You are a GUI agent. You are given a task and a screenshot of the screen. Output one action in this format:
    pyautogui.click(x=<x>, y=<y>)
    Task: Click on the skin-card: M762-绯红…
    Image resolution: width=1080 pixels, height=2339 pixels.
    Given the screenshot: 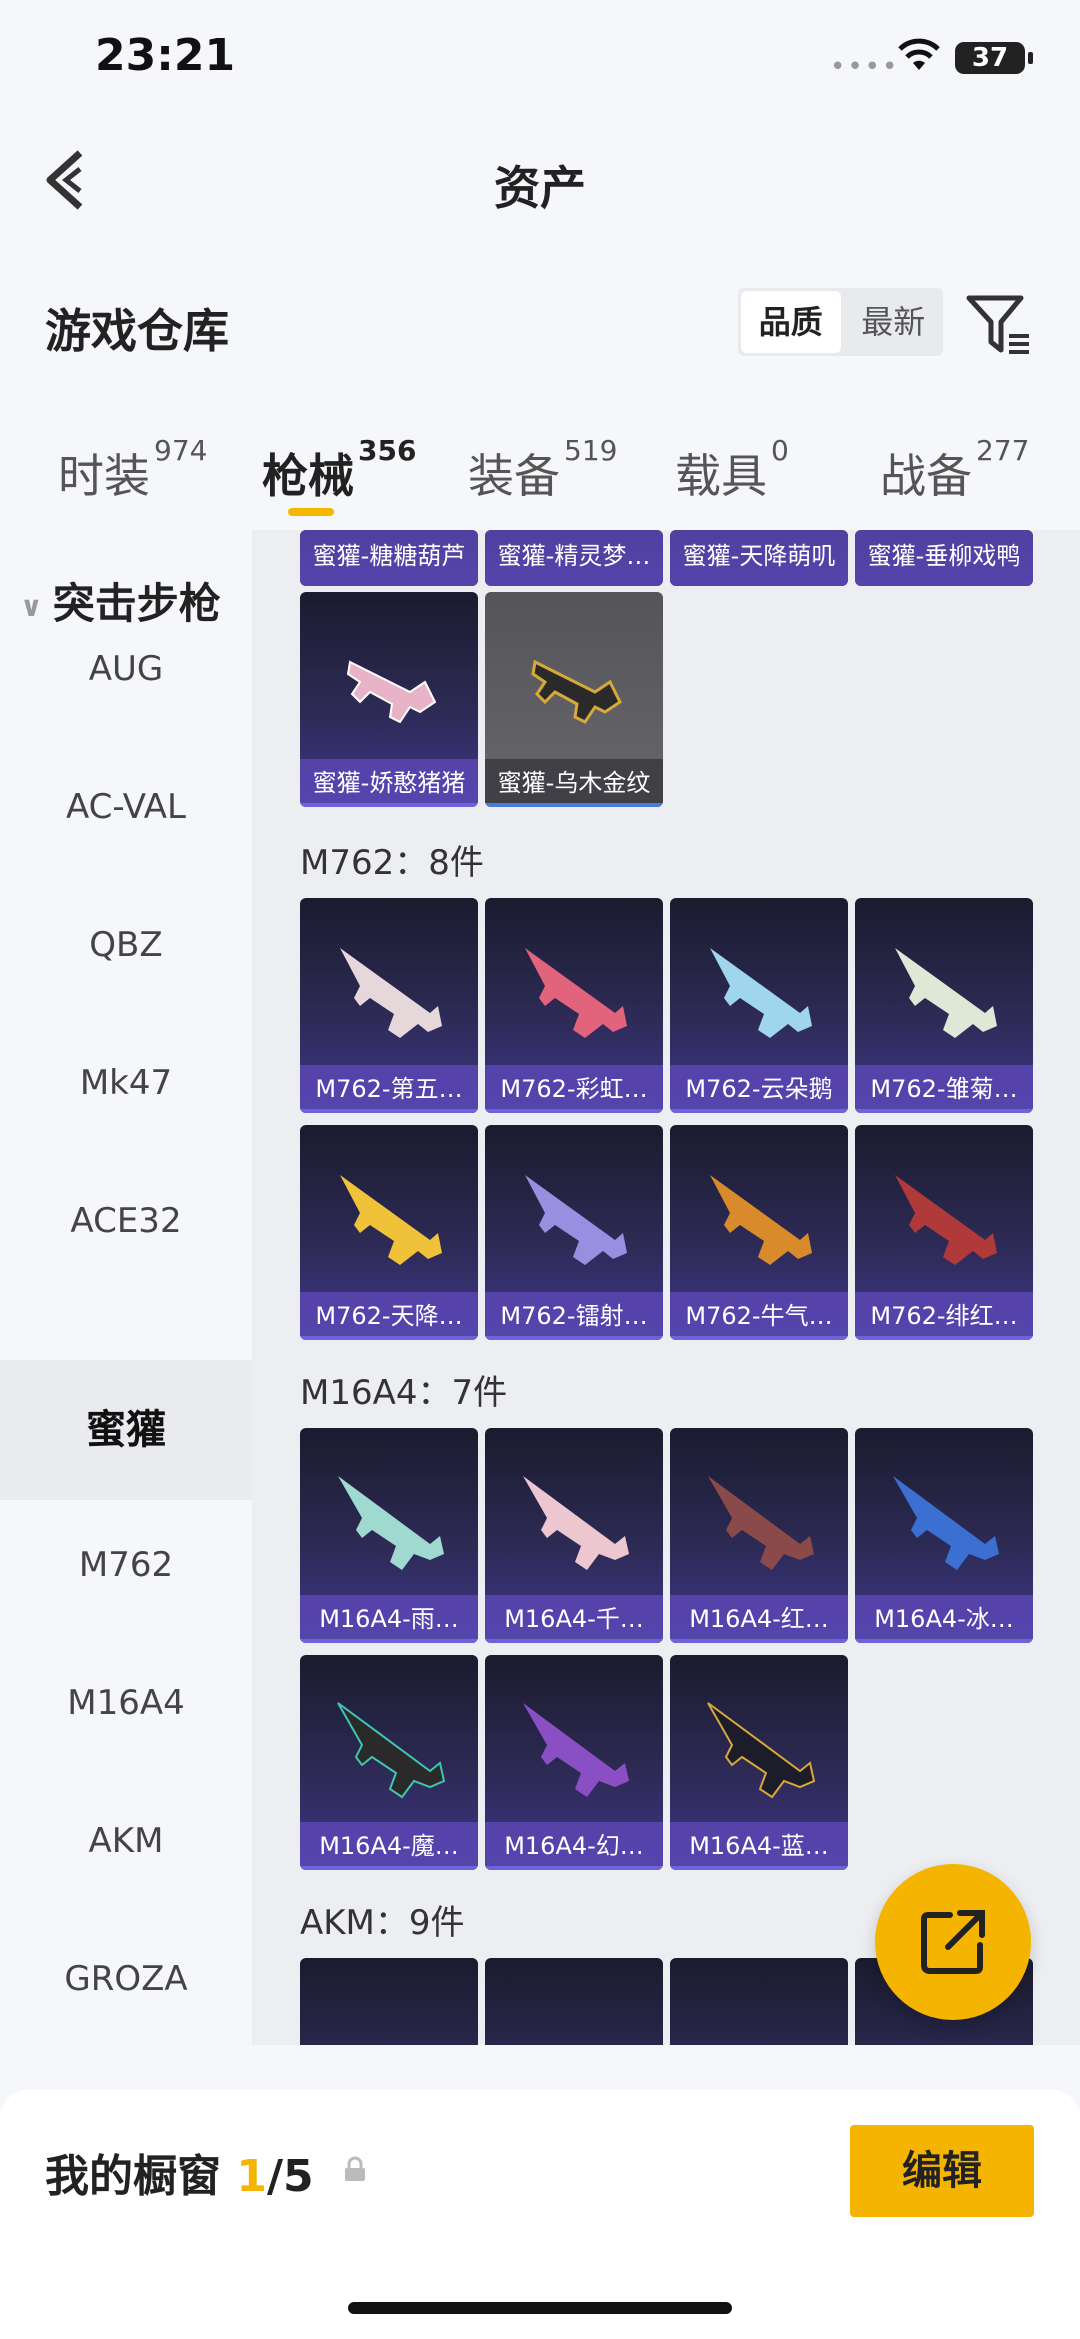 What is the action you would take?
    pyautogui.click(x=944, y=1232)
    